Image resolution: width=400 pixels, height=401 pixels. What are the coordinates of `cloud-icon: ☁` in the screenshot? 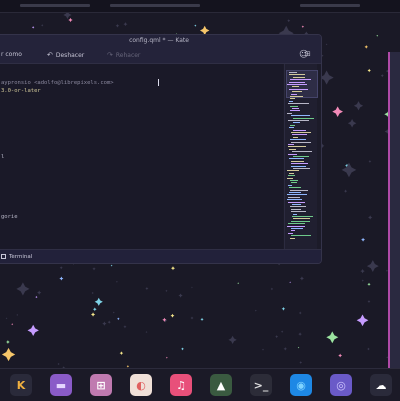 It's located at (381, 385).